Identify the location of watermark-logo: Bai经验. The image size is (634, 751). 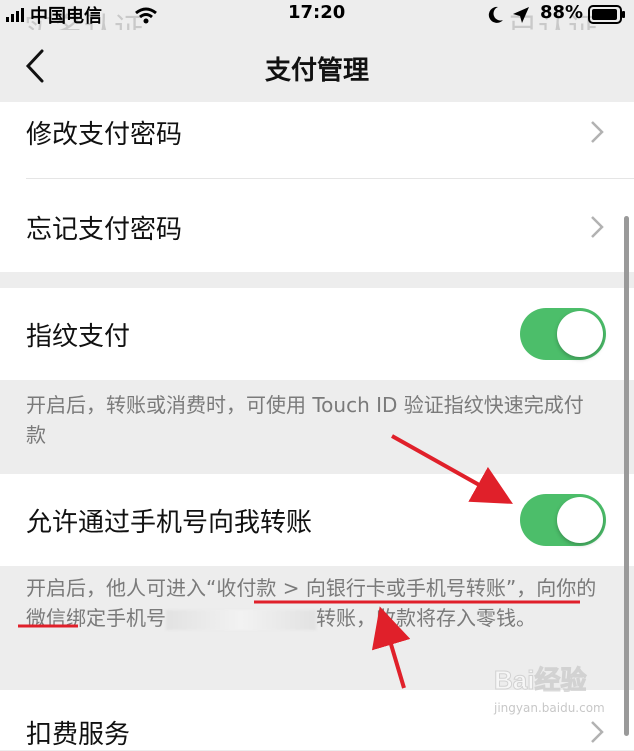
(540, 680).